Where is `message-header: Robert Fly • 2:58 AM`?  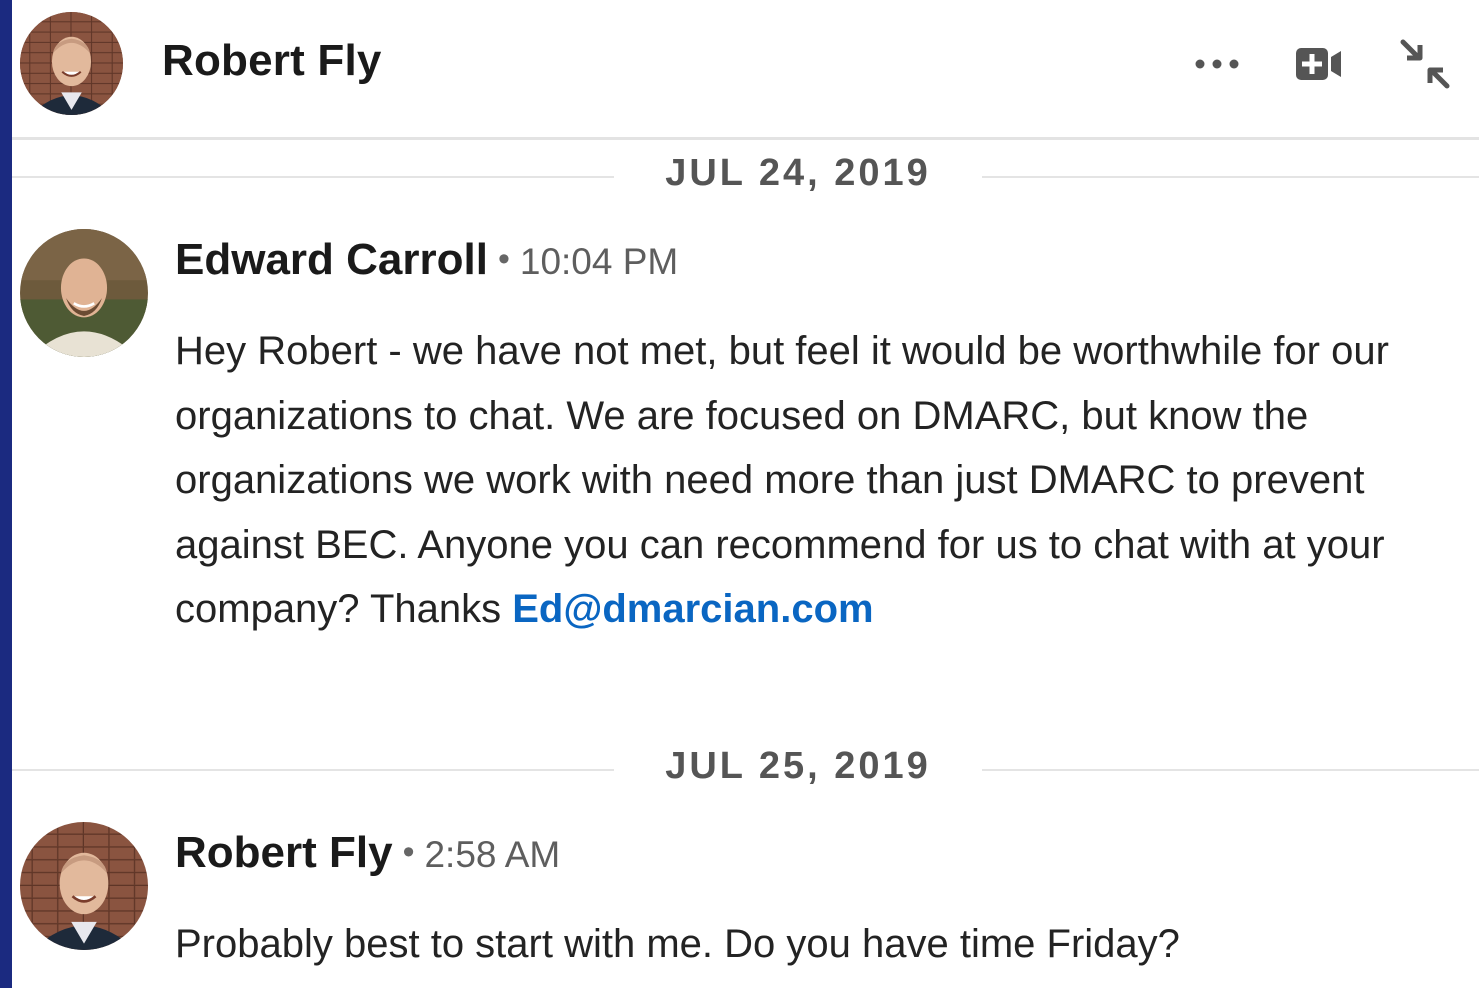
message-header: Robert Fly • 2:58 AM is located at coordinates (367, 853).